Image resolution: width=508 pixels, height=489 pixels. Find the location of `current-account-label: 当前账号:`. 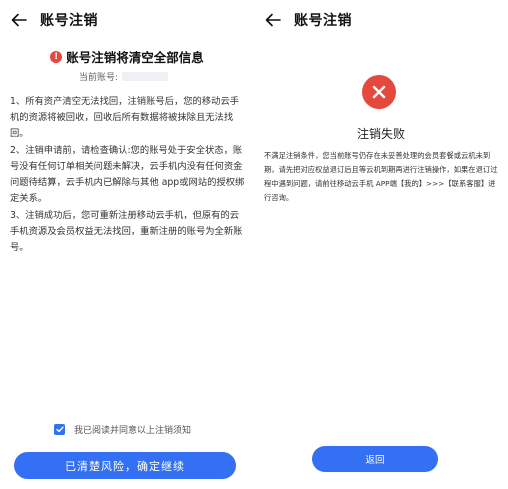

current-account-label: 当前账号: is located at coordinates (99, 78).